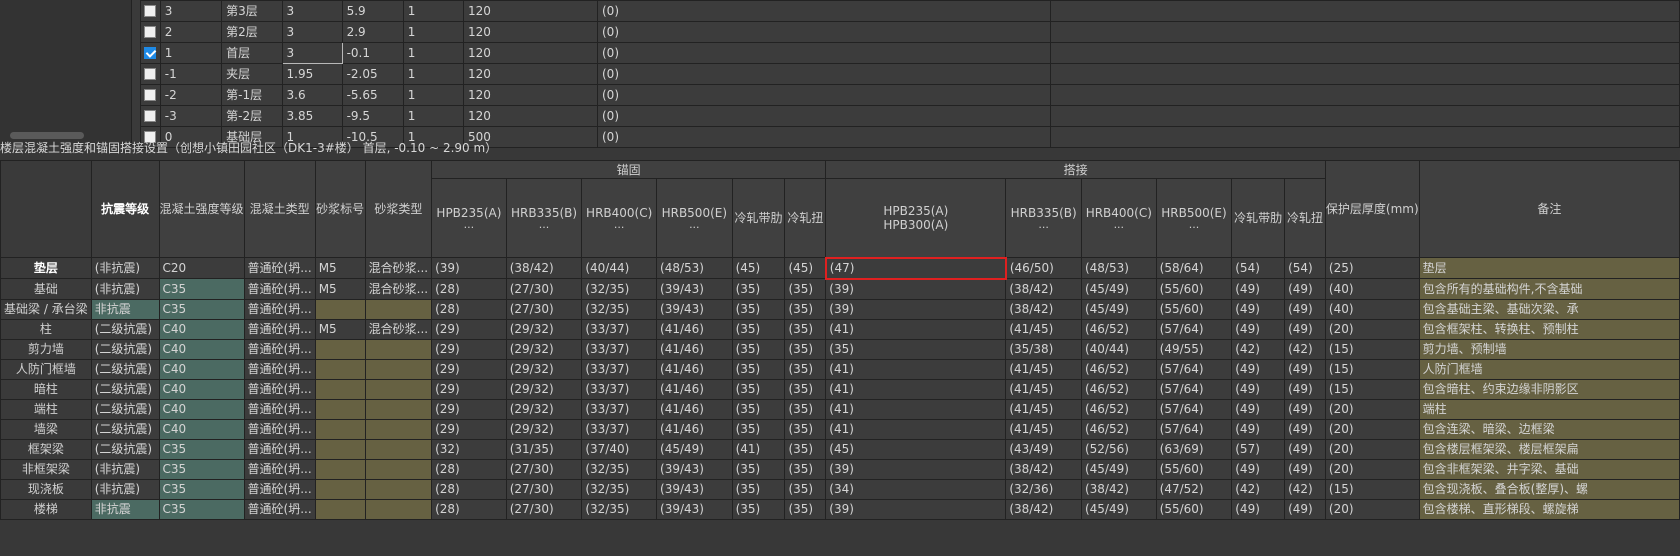 Image resolution: width=1680 pixels, height=556 pixels. Describe the element at coordinates (619, 268) in the screenshot. I see `cell-a3: (40/44)` at that location.